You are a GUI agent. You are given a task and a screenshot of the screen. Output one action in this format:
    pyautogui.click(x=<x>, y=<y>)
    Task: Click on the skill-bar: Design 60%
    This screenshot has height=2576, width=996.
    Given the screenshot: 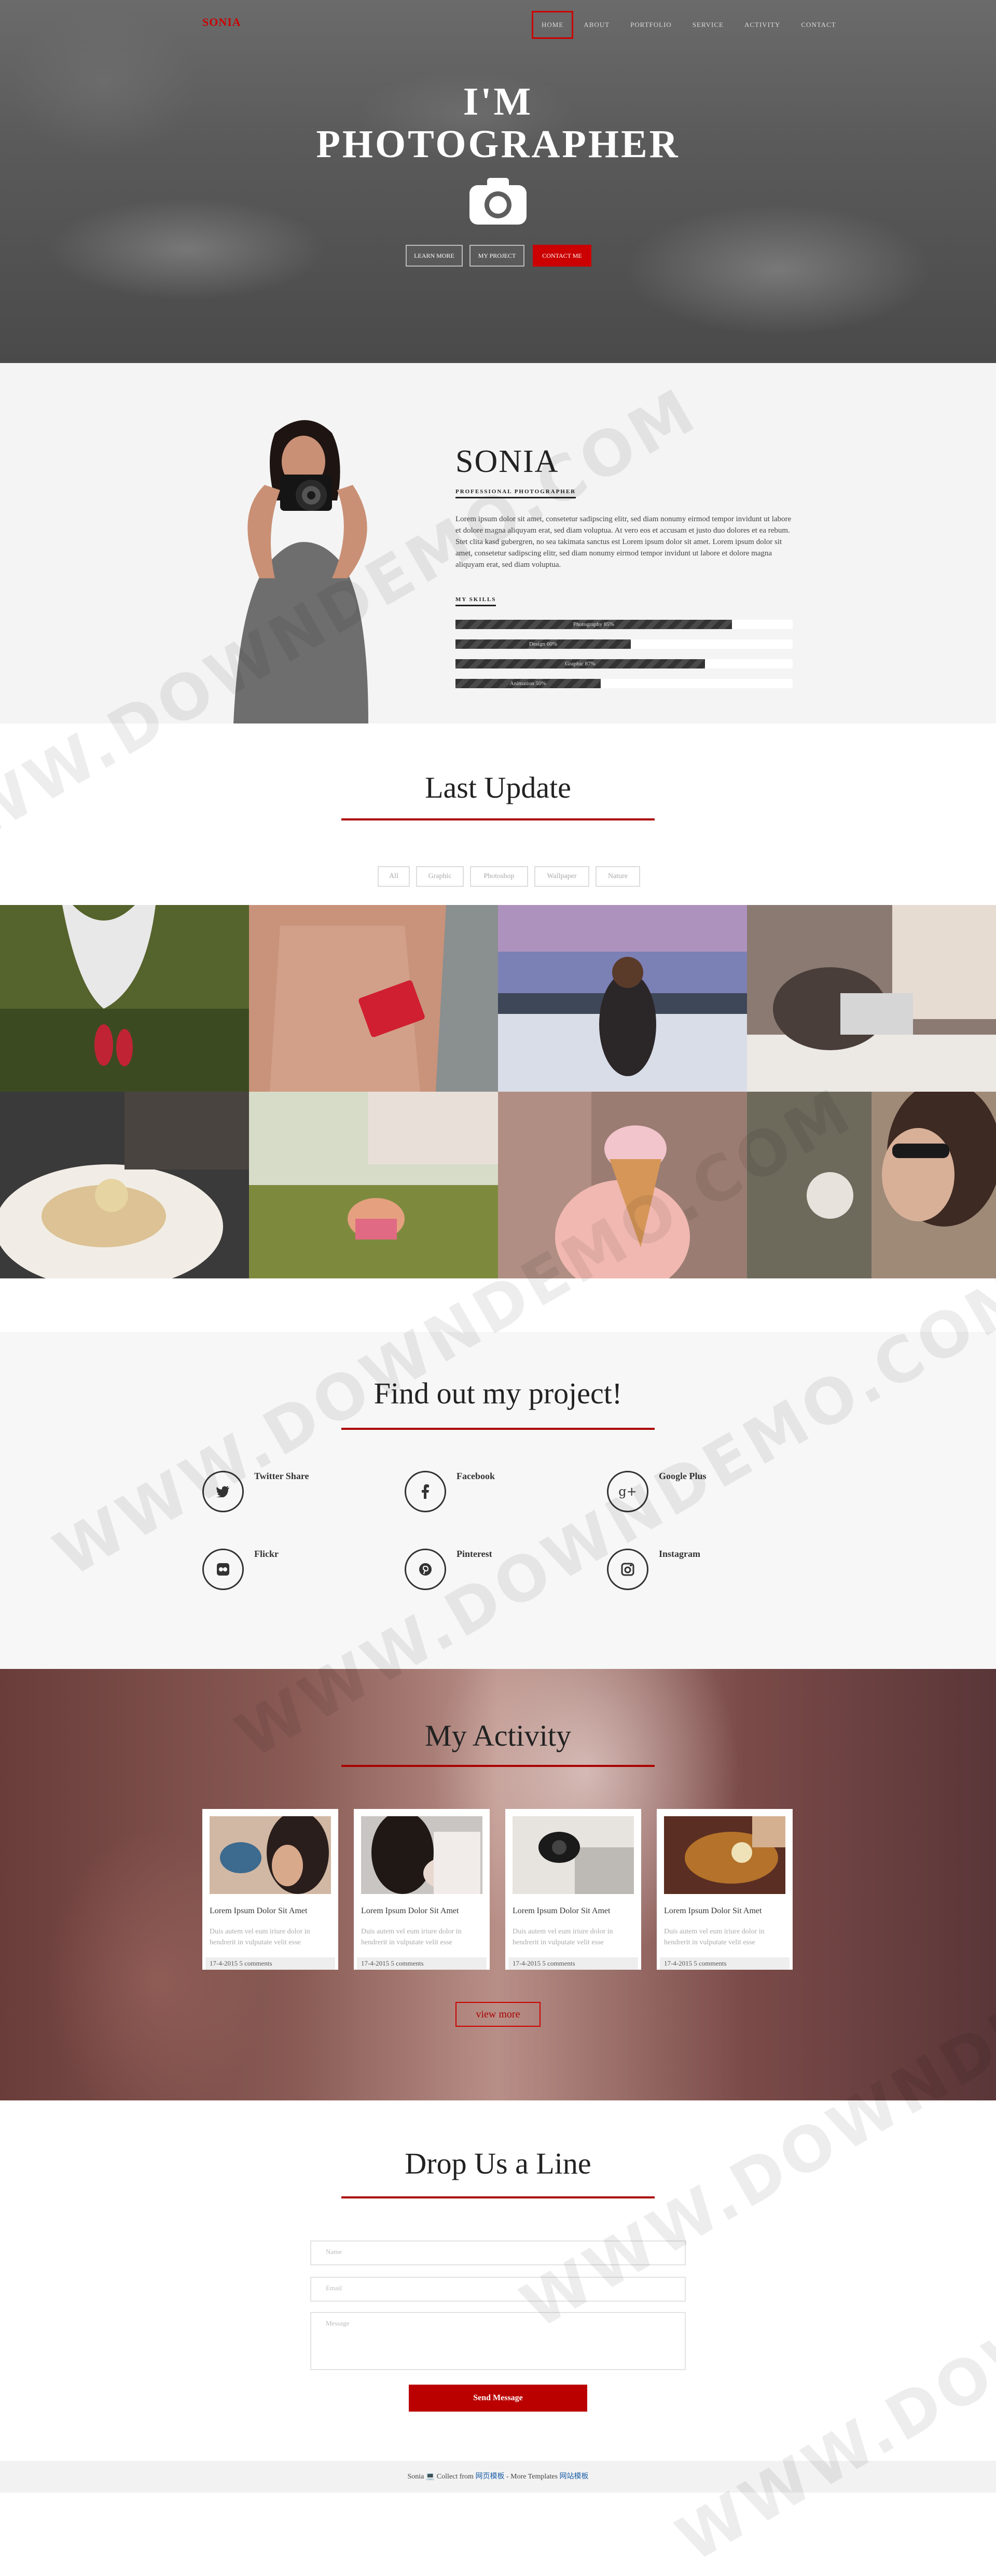 What is the action you would take?
    pyautogui.click(x=624, y=644)
    